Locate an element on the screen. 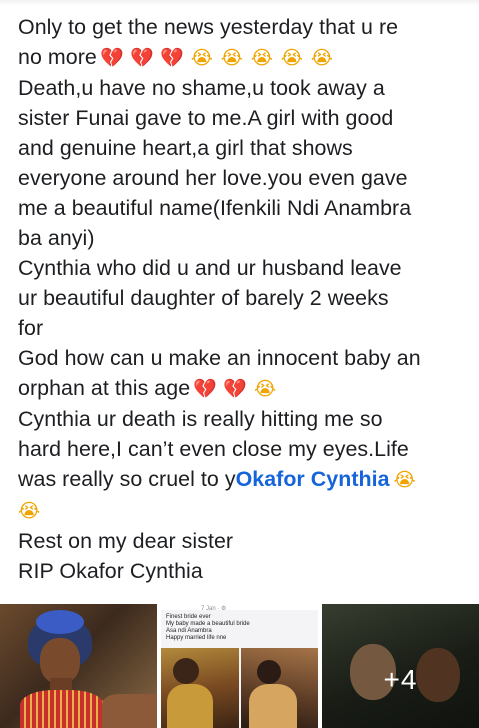  photo-bride-portrait is located at coordinates (78, 666).